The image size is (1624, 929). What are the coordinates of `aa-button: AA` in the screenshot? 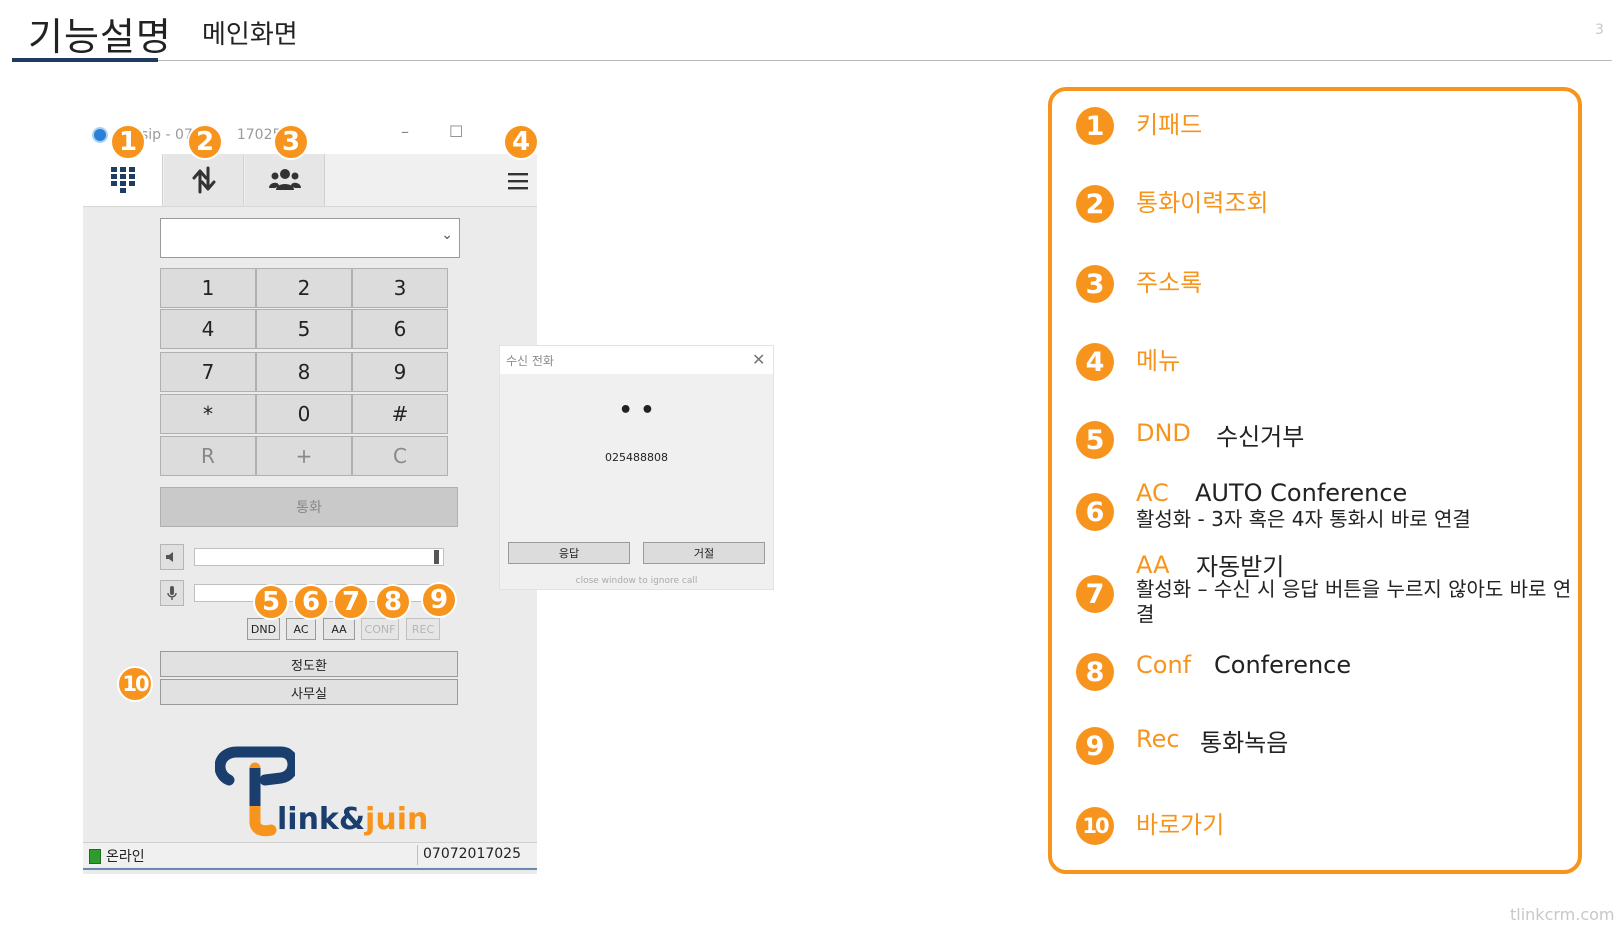 It's located at (339, 629).